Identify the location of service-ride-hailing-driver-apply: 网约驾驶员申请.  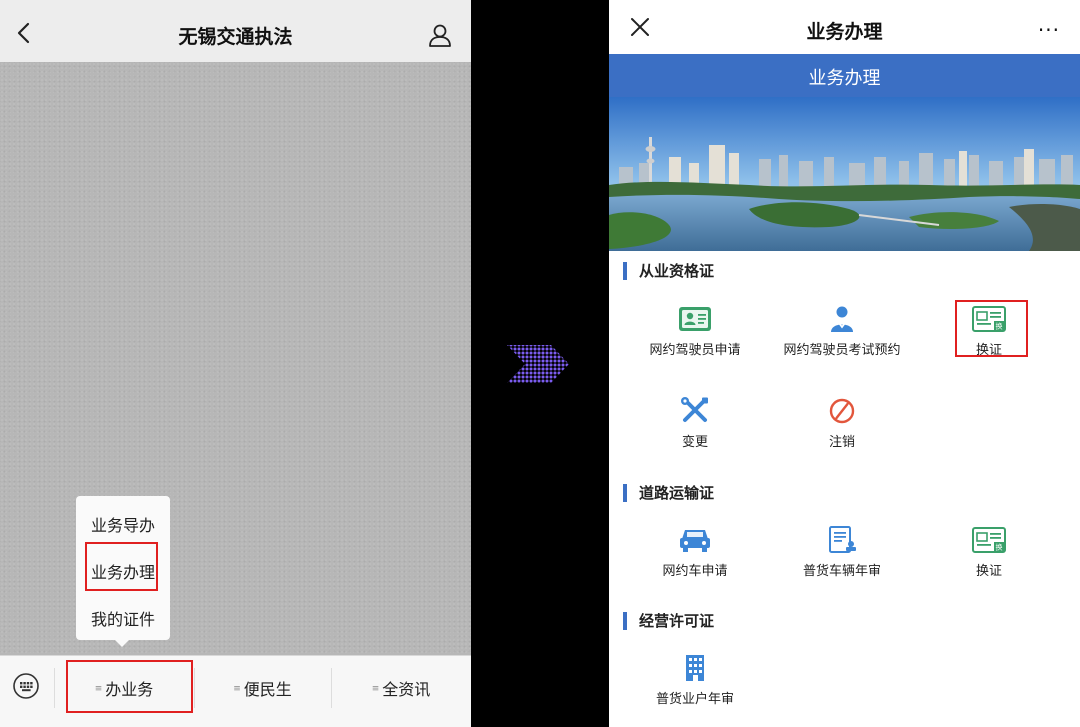
(695, 331).